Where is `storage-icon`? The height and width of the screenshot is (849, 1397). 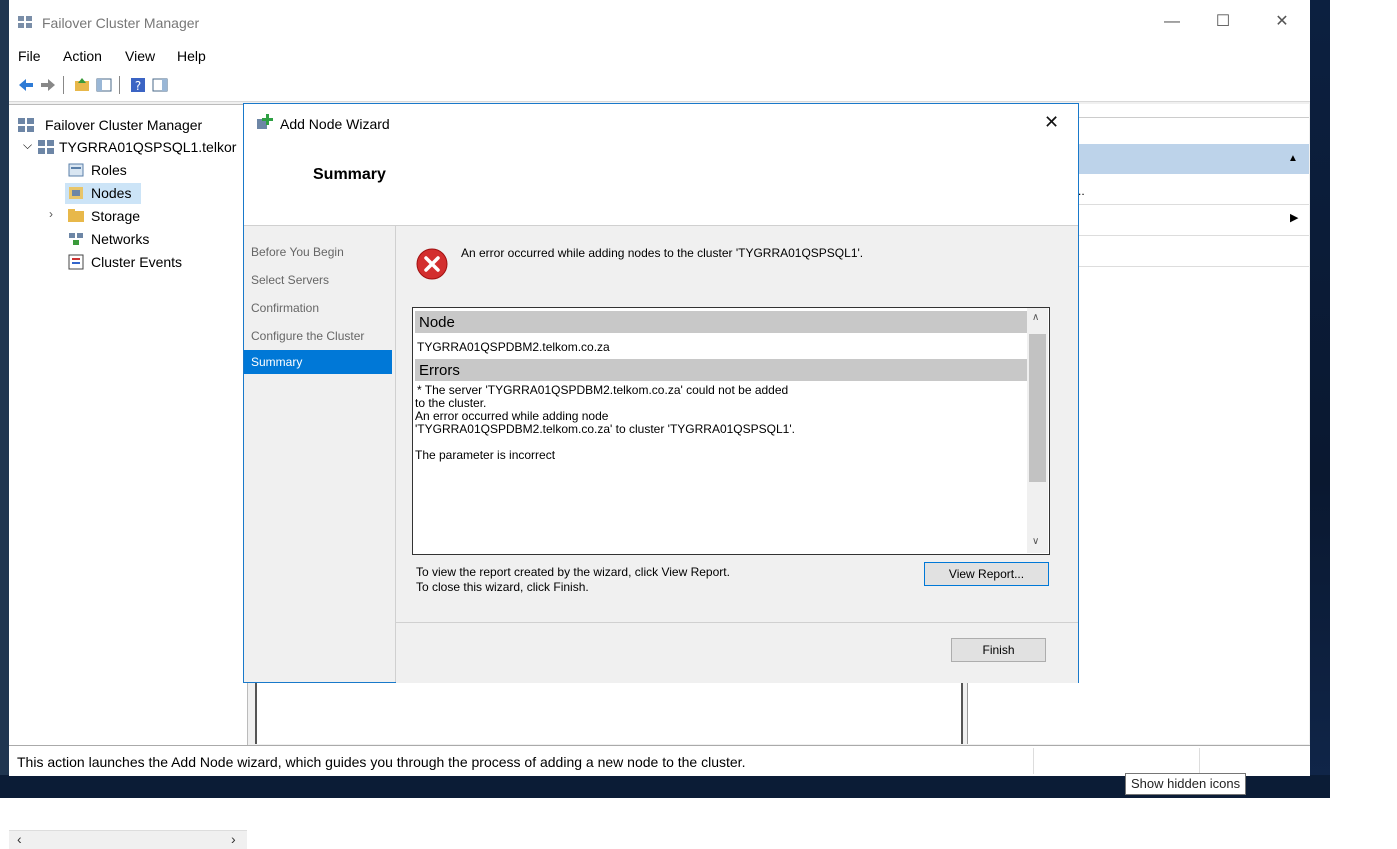 storage-icon is located at coordinates (76, 215).